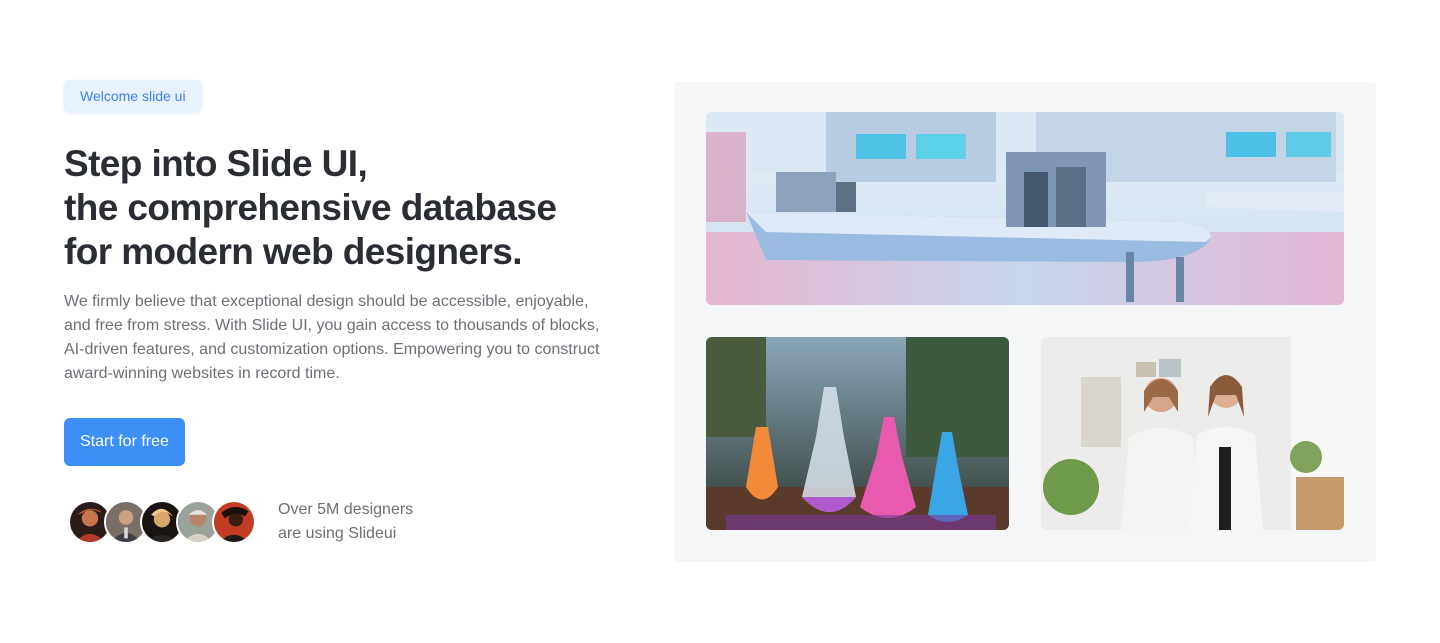 The height and width of the screenshot is (643, 1440). Describe the element at coordinates (234, 522) in the screenshot. I see `avatar` at that location.